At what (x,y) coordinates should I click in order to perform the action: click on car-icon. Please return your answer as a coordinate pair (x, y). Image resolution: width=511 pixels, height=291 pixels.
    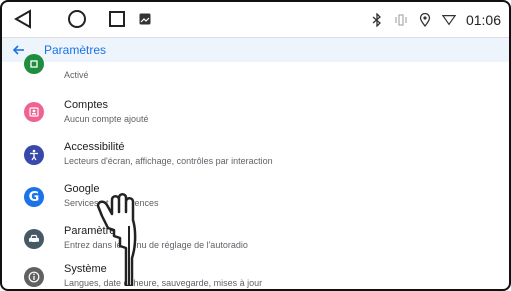
    Looking at the image, I should click on (34, 239).